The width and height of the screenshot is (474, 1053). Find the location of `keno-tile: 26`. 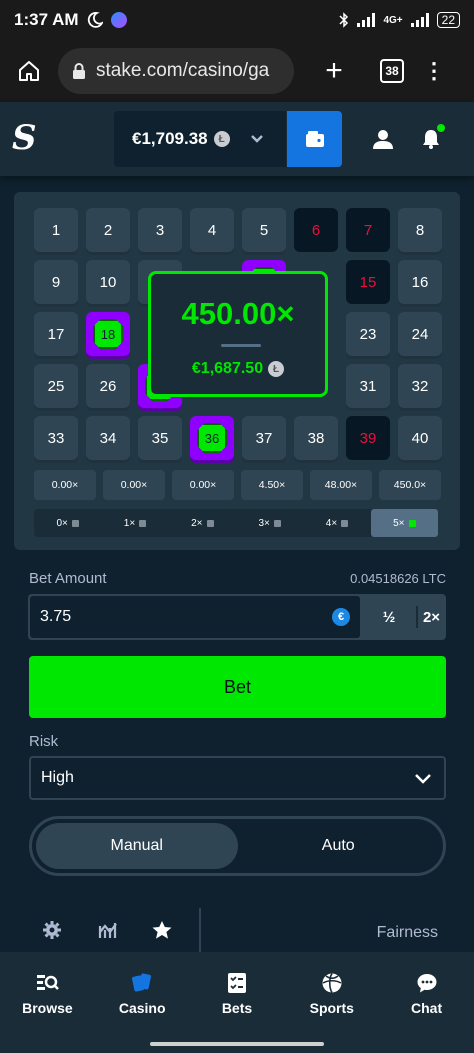

keno-tile: 26 is located at coordinates (108, 386).